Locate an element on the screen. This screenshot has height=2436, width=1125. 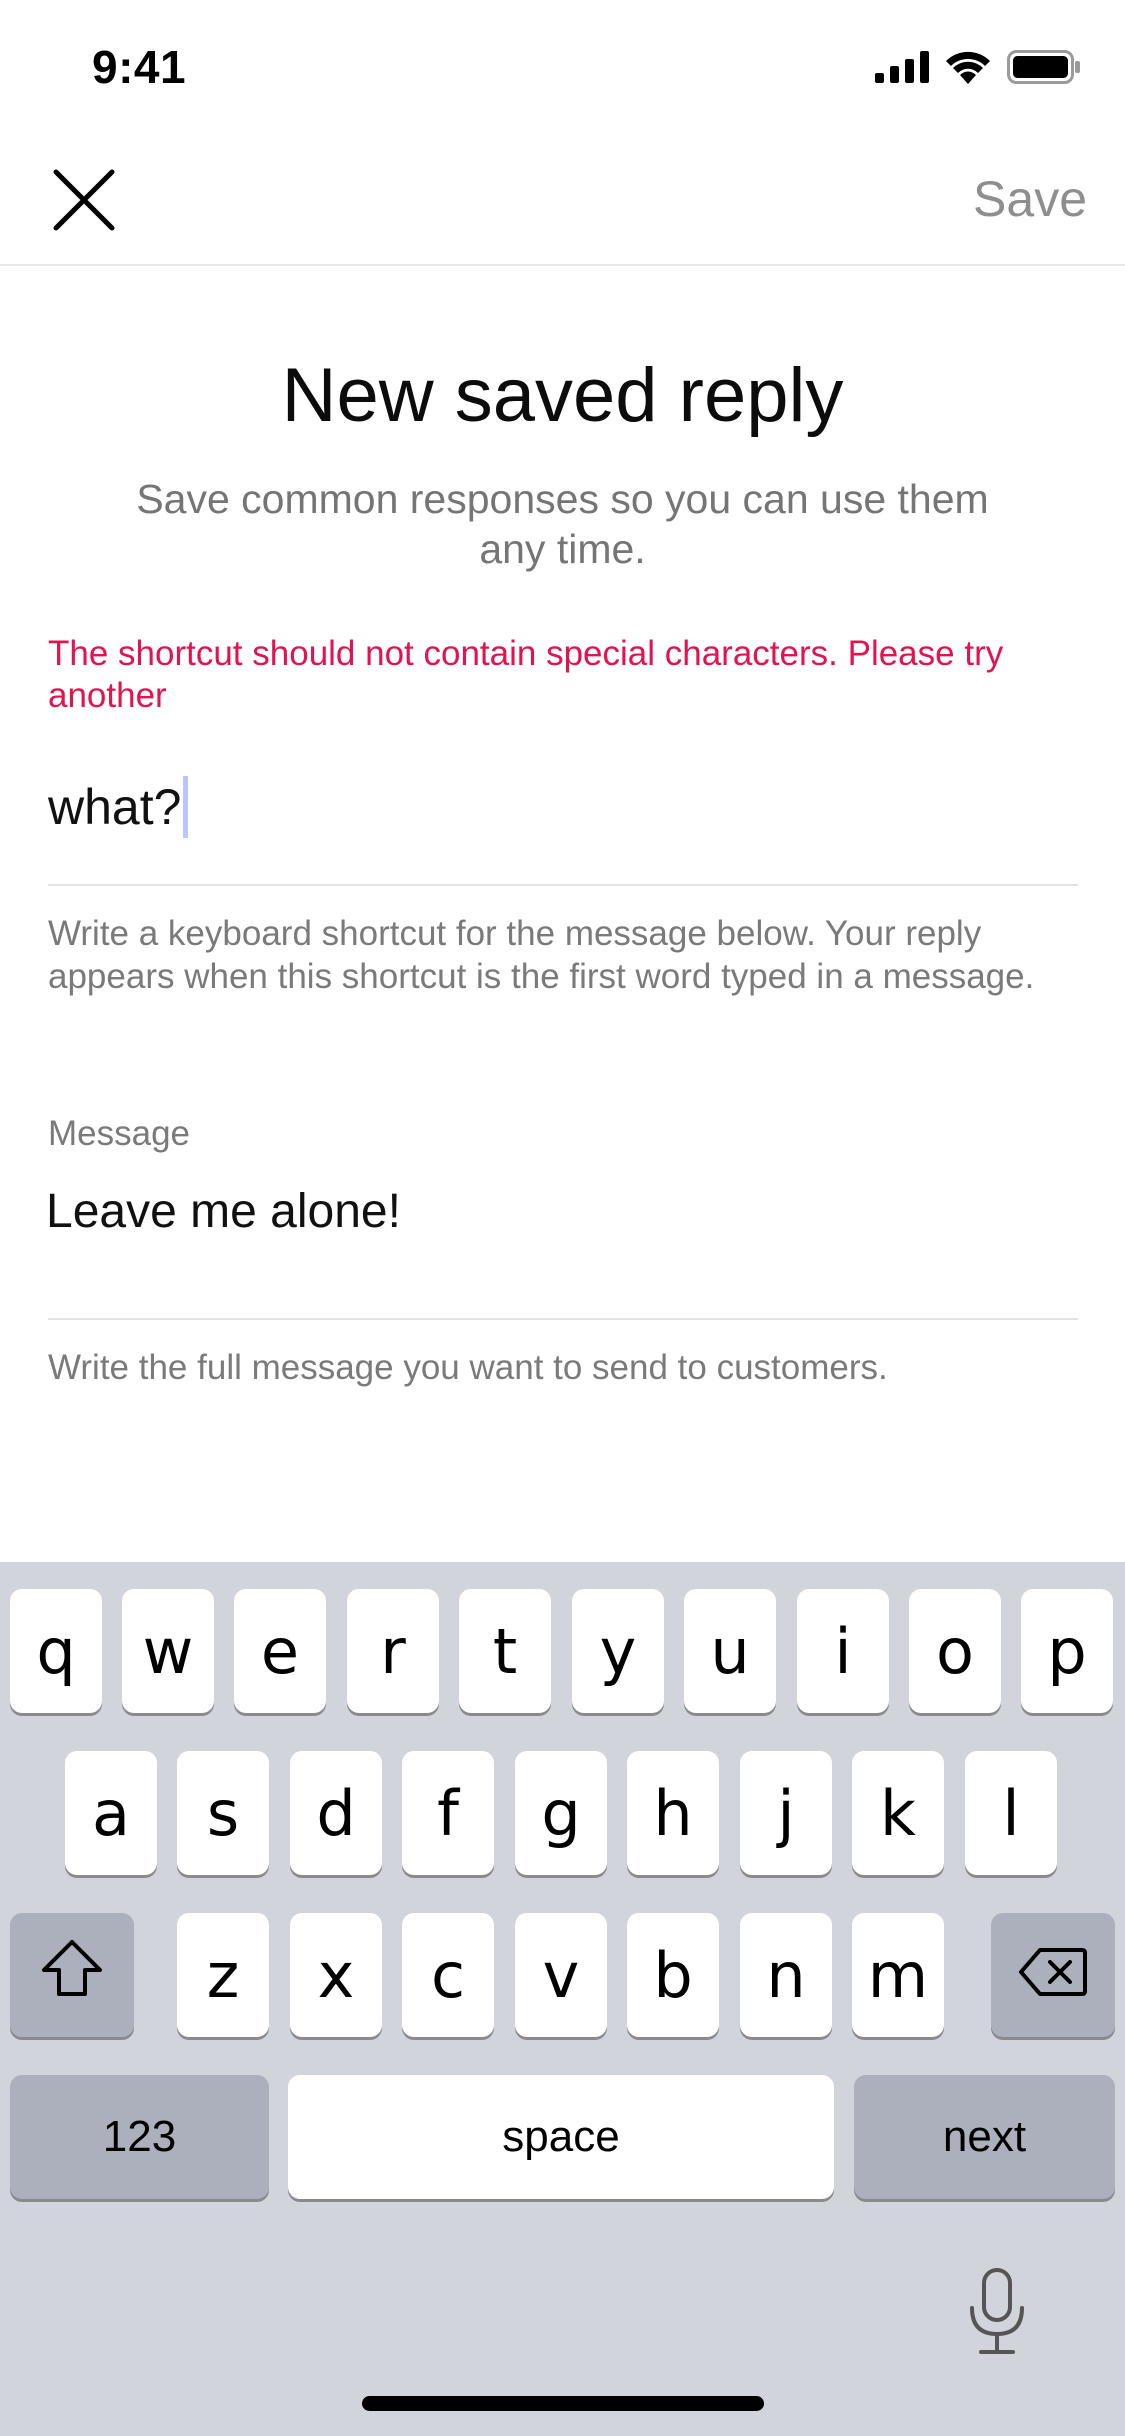
space-key: space is located at coordinates (561, 2137).